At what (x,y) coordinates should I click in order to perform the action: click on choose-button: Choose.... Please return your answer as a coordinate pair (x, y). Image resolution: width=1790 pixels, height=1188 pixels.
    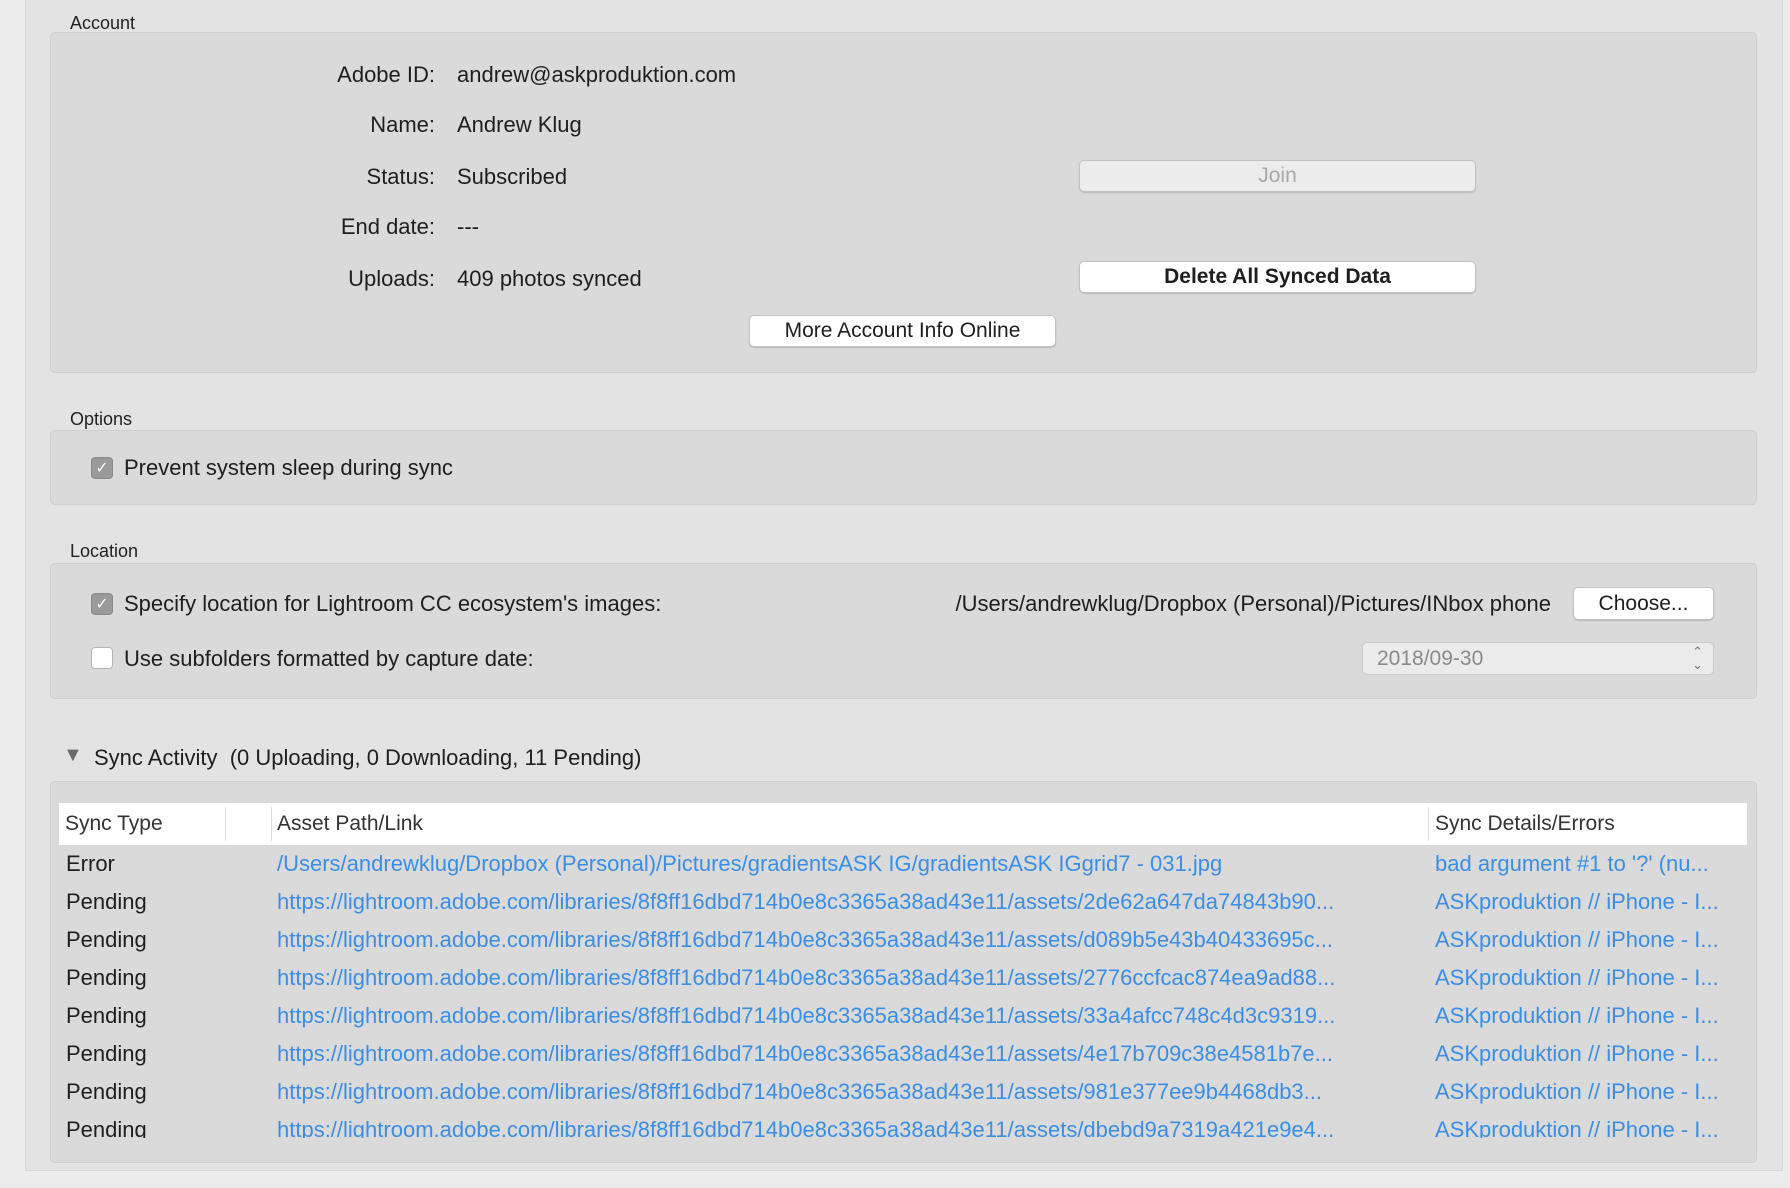
    Looking at the image, I should click on (1643, 603).